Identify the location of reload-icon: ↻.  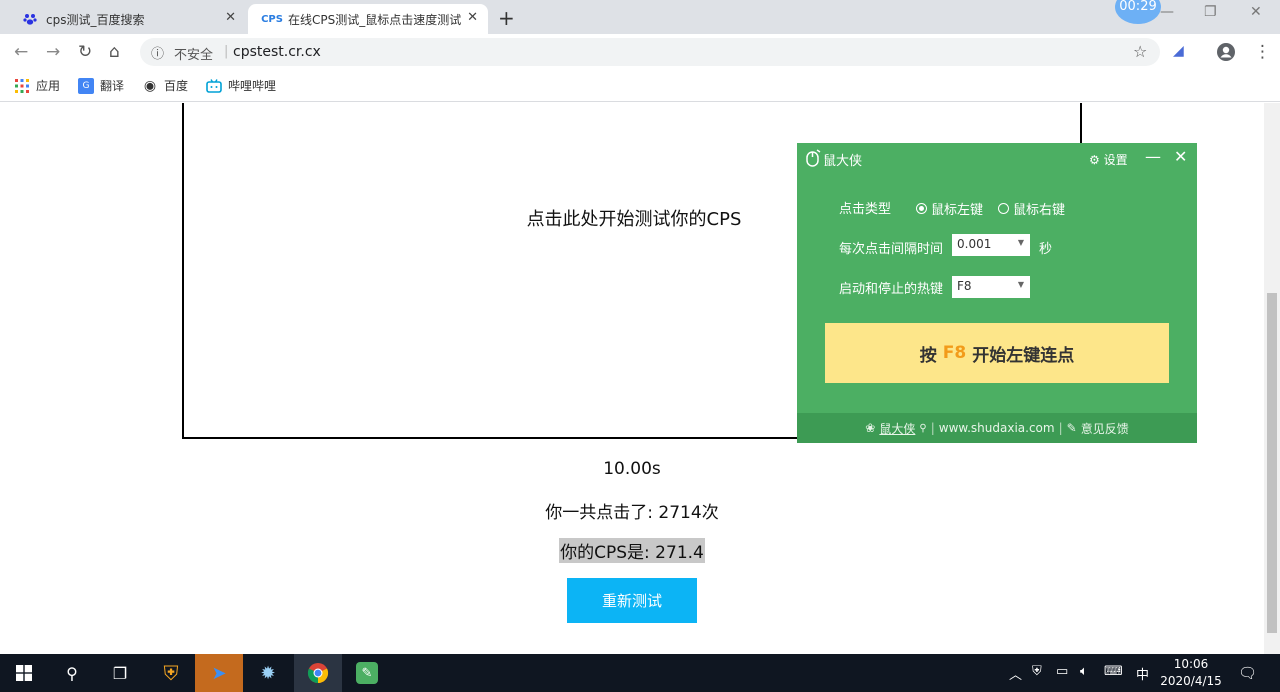
(85, 52).